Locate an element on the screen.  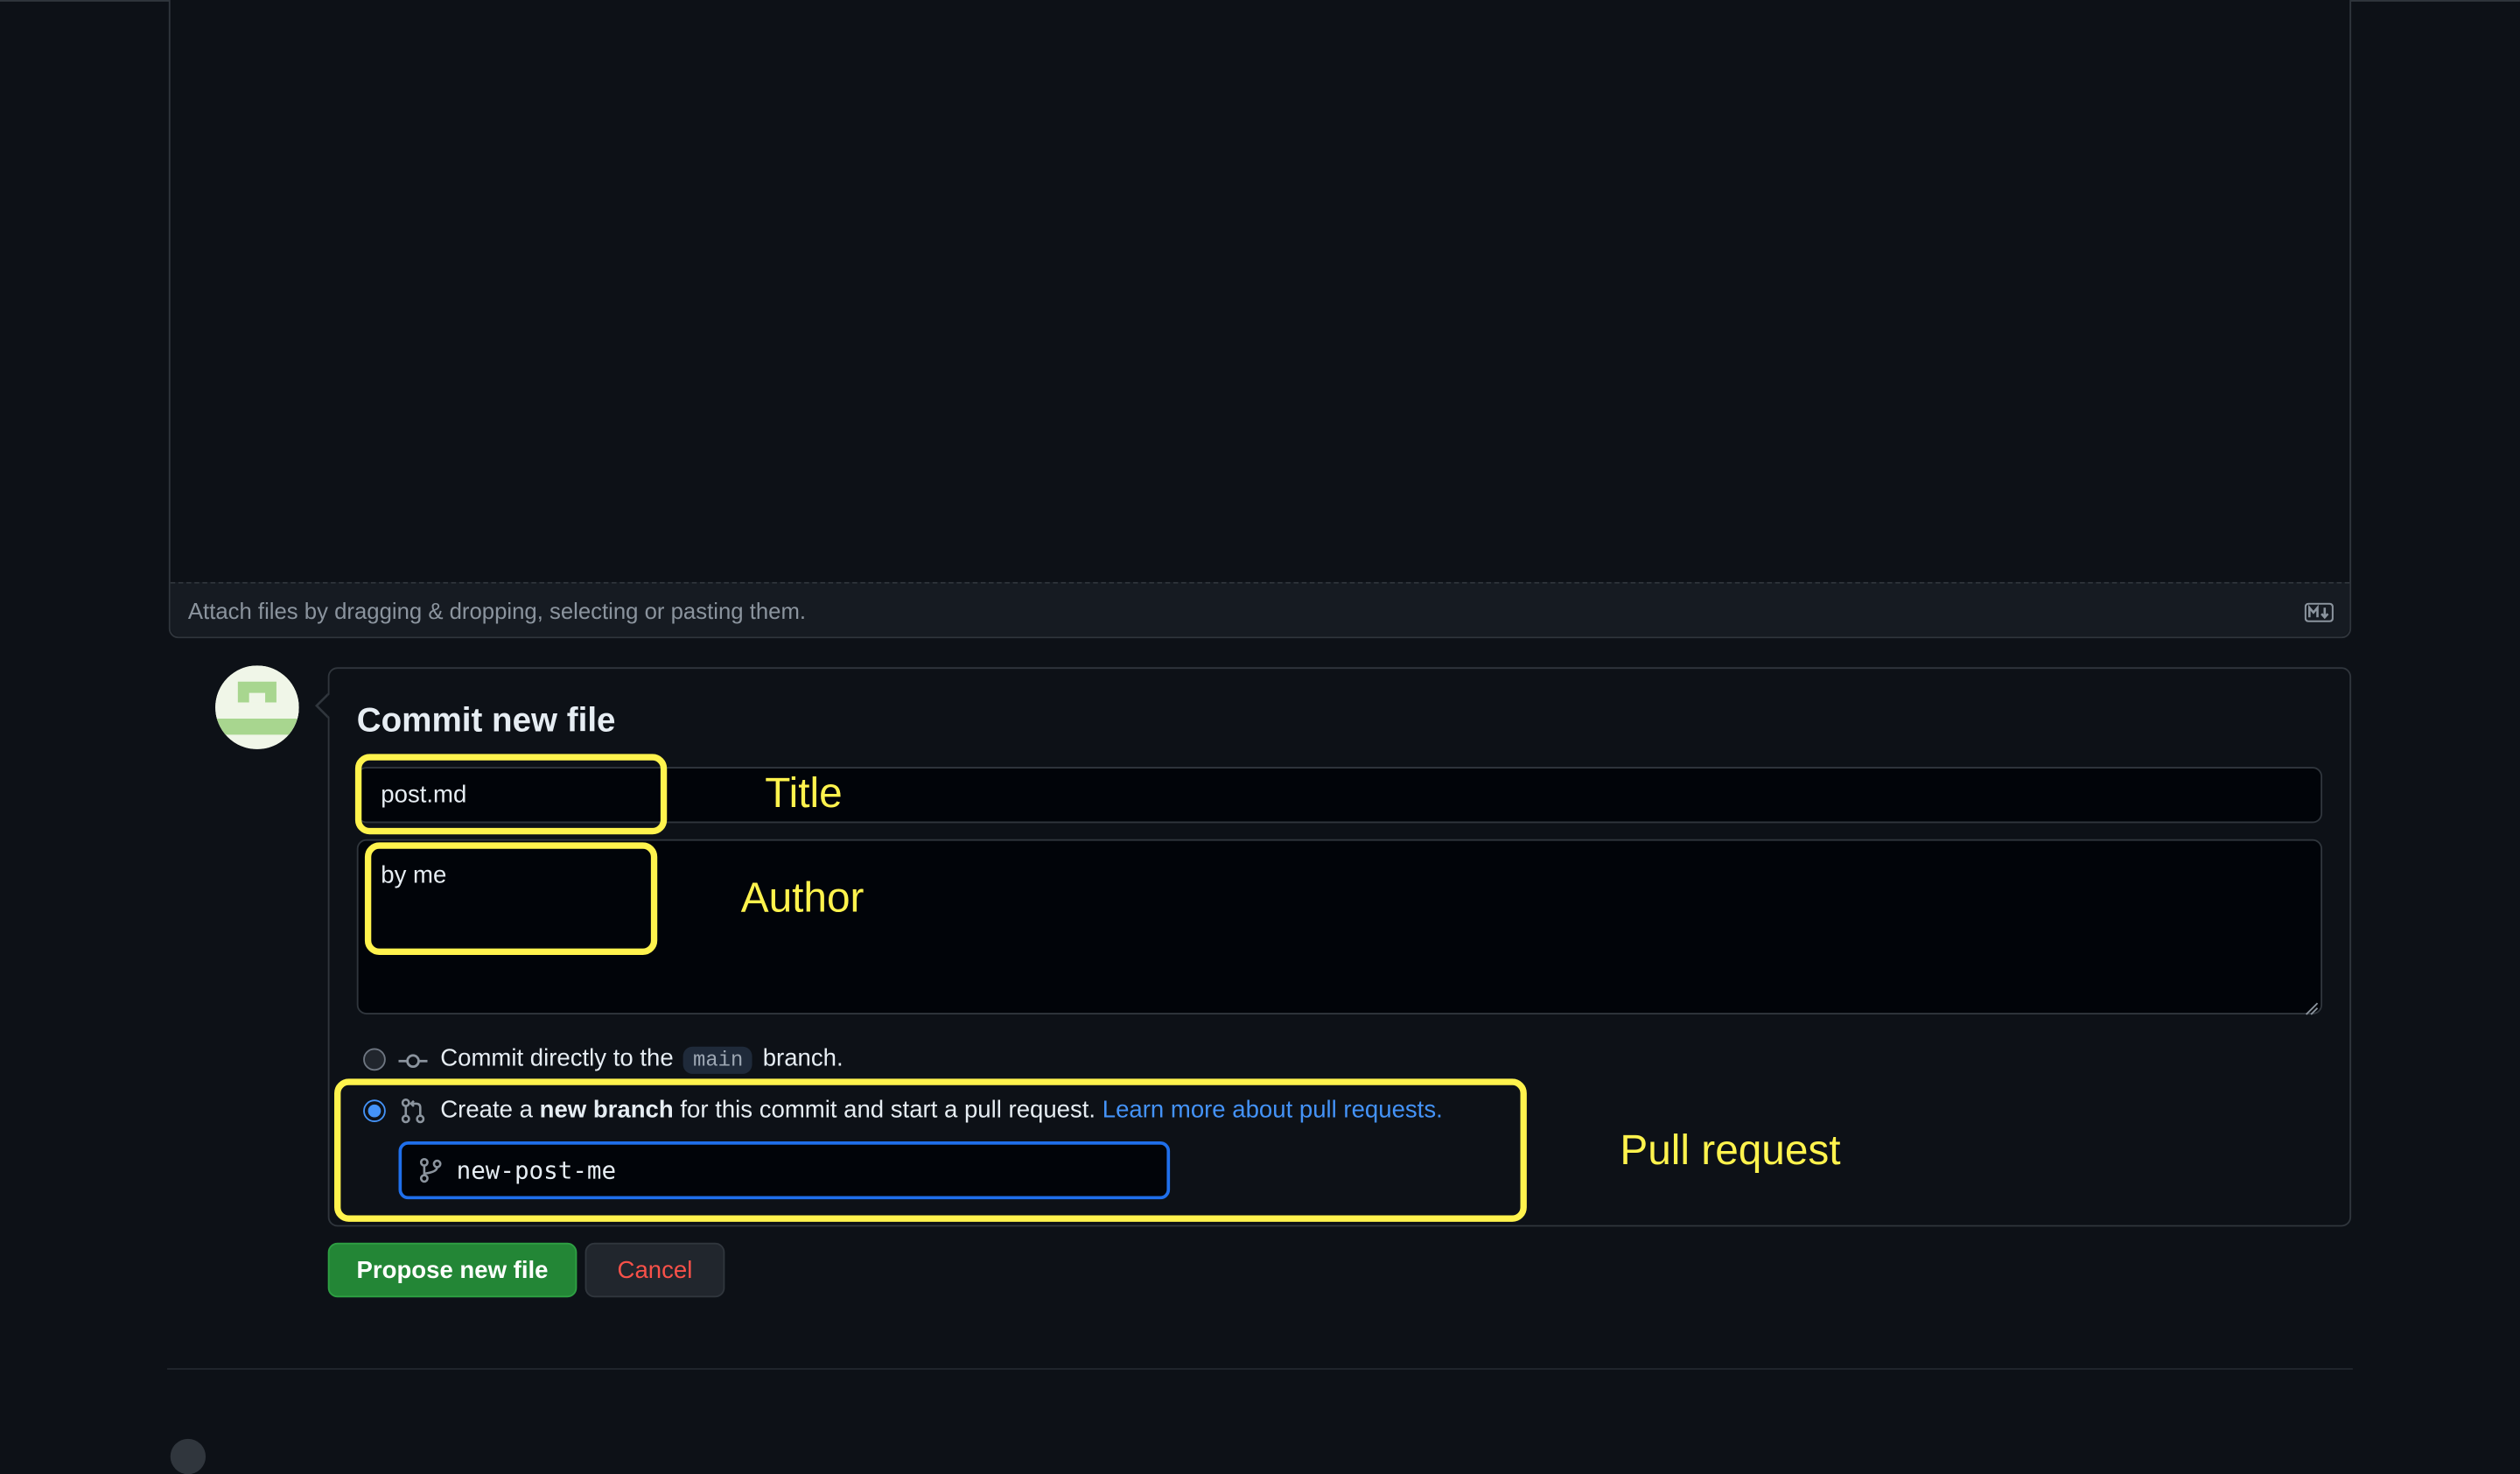
footer-divider is located at coordinates (1260, 1369).